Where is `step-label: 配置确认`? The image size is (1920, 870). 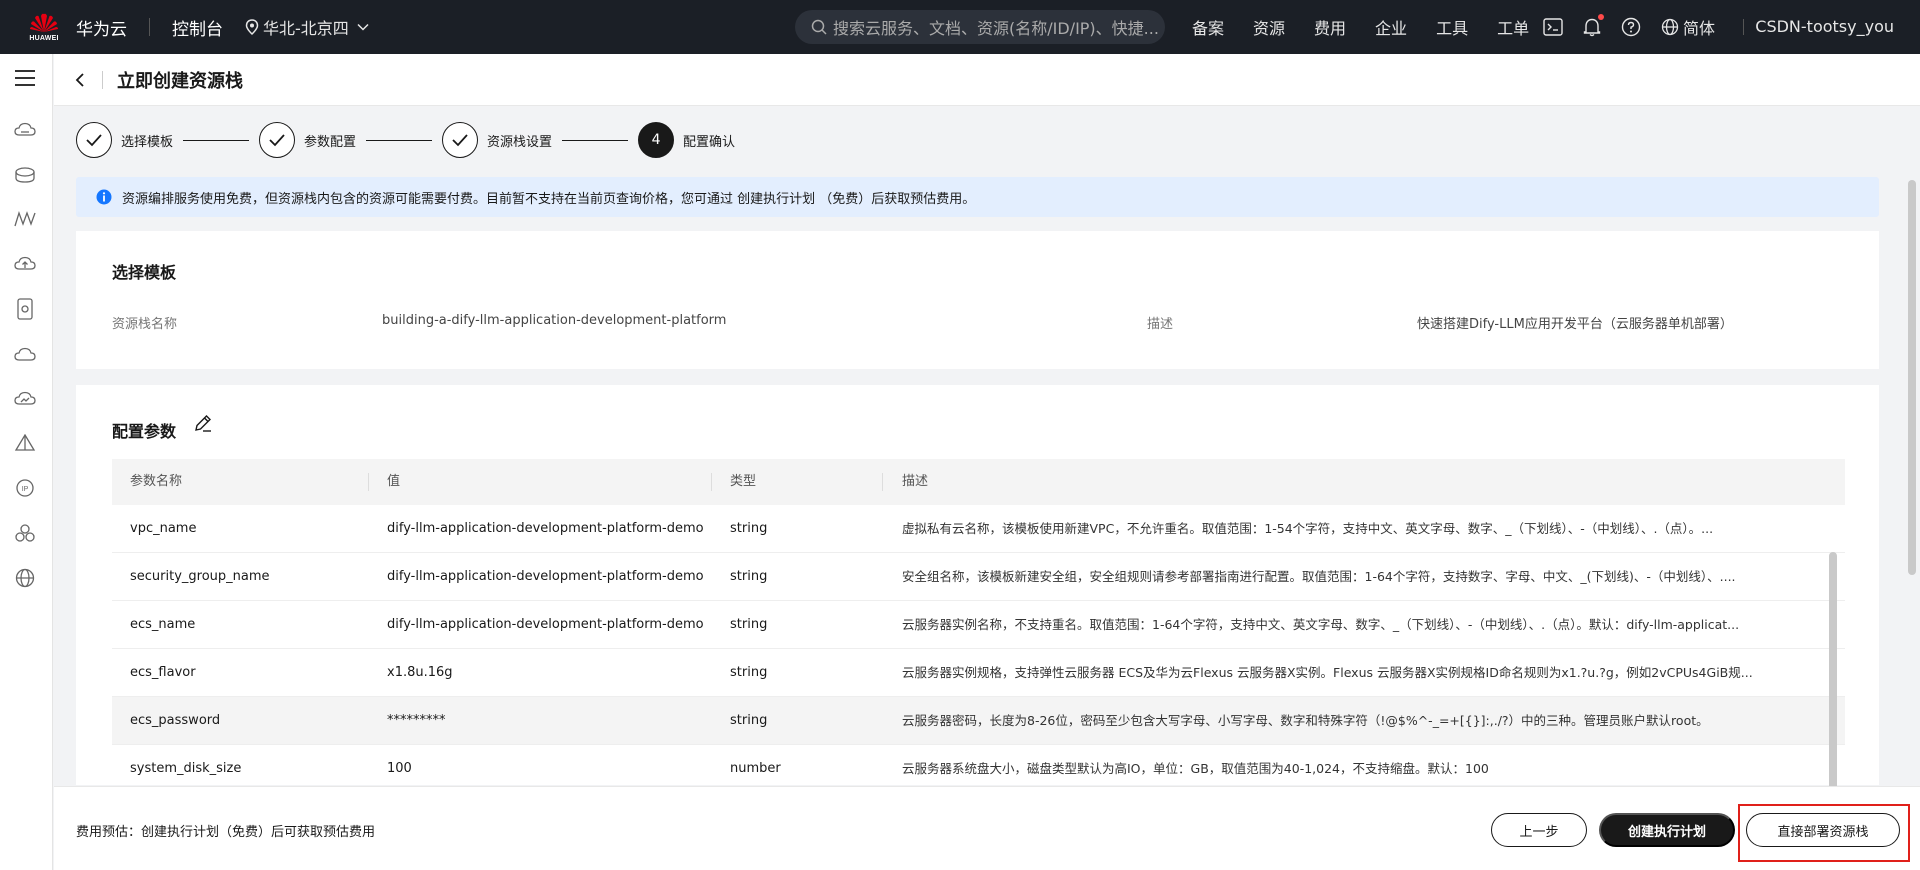
step-label: 配置确认 is located at coordinates (709, 142).